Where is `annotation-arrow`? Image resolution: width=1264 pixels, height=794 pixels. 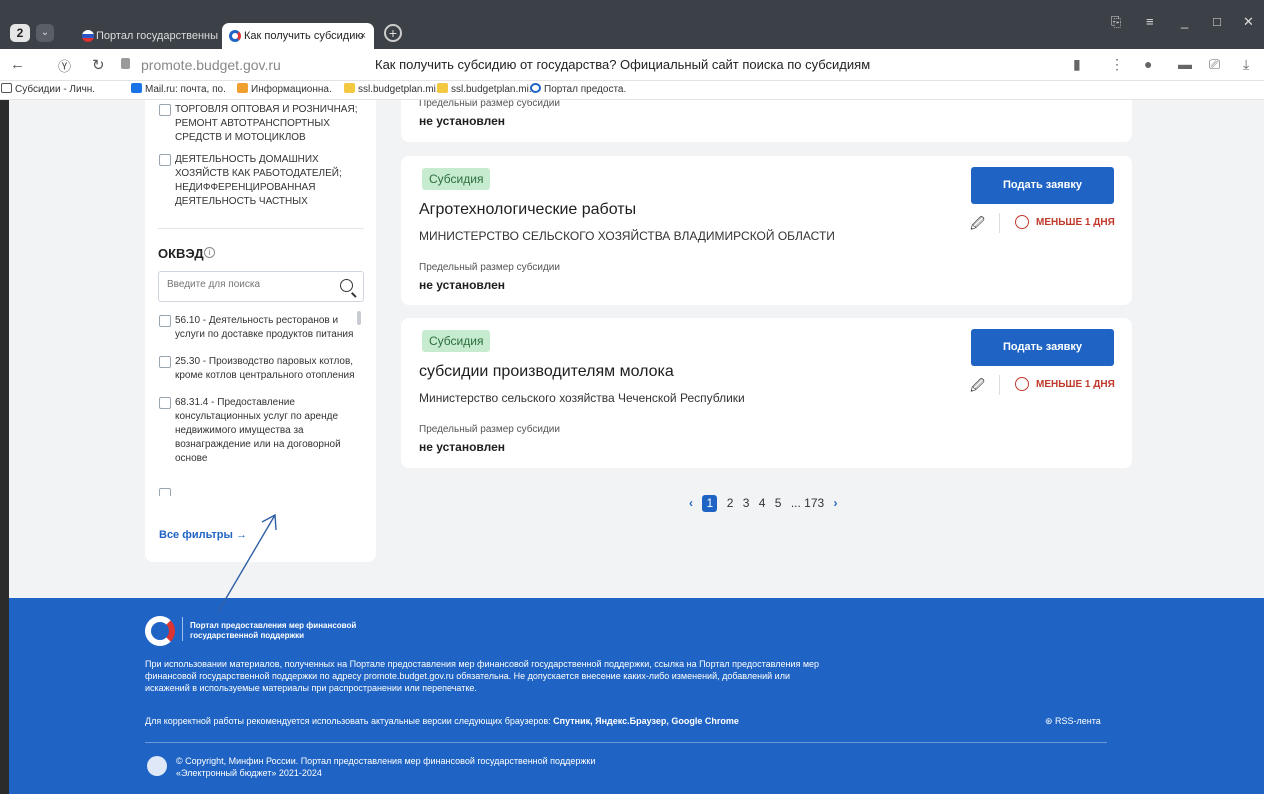
annotation-arrow is located at coordinates (247, 563).